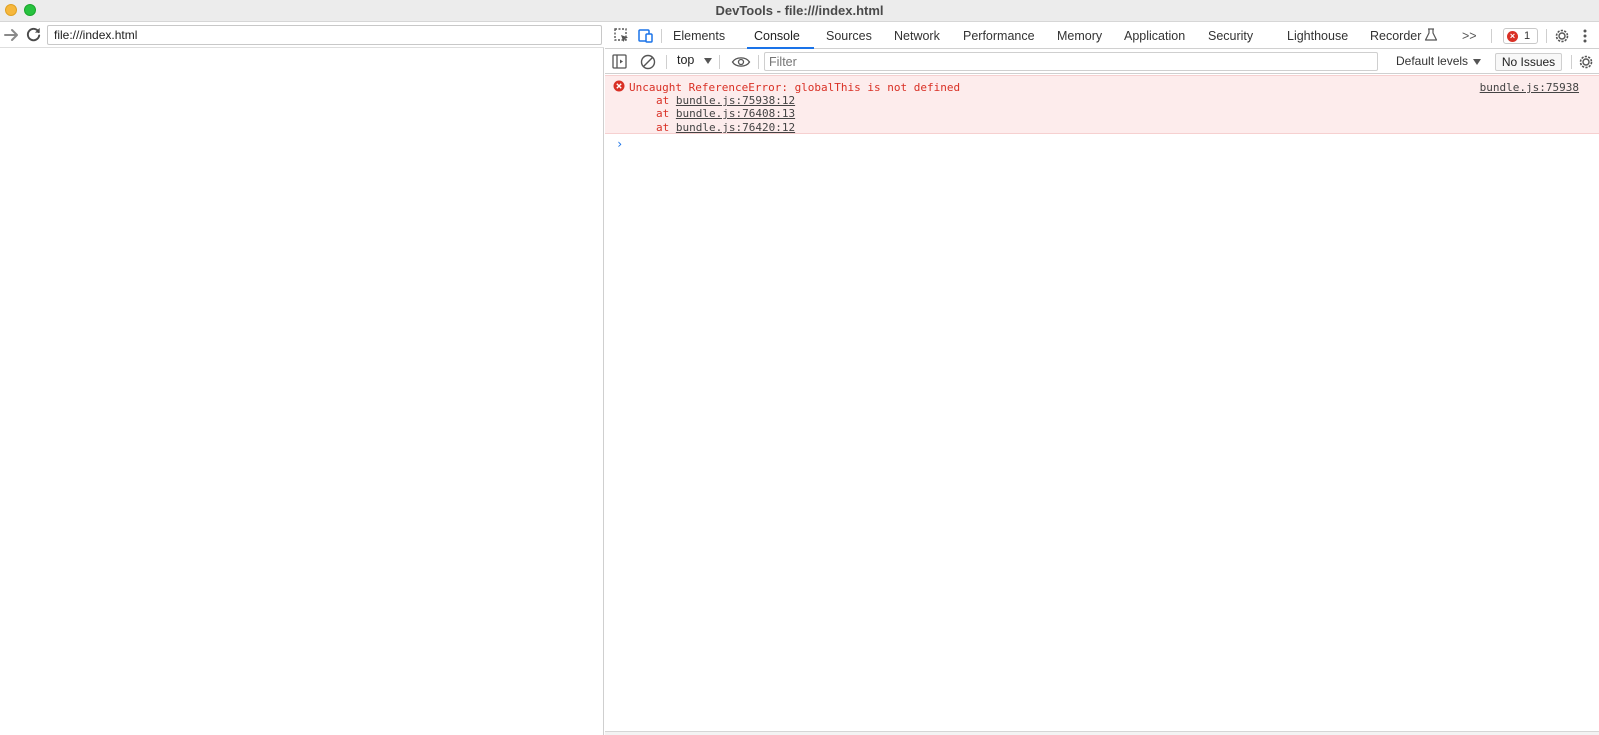 Image resolution: width=1599 pixels, height=735 pixels. I want to click on tab-performance: Performance, so click(999, 36).